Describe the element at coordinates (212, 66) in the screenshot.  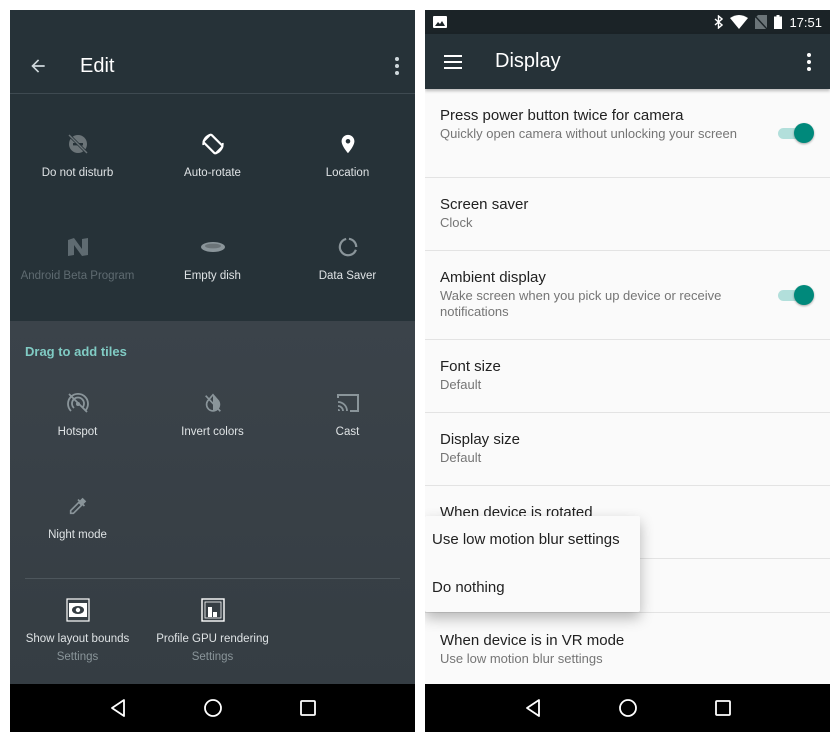
I see `toolbar: Edit` at that location.